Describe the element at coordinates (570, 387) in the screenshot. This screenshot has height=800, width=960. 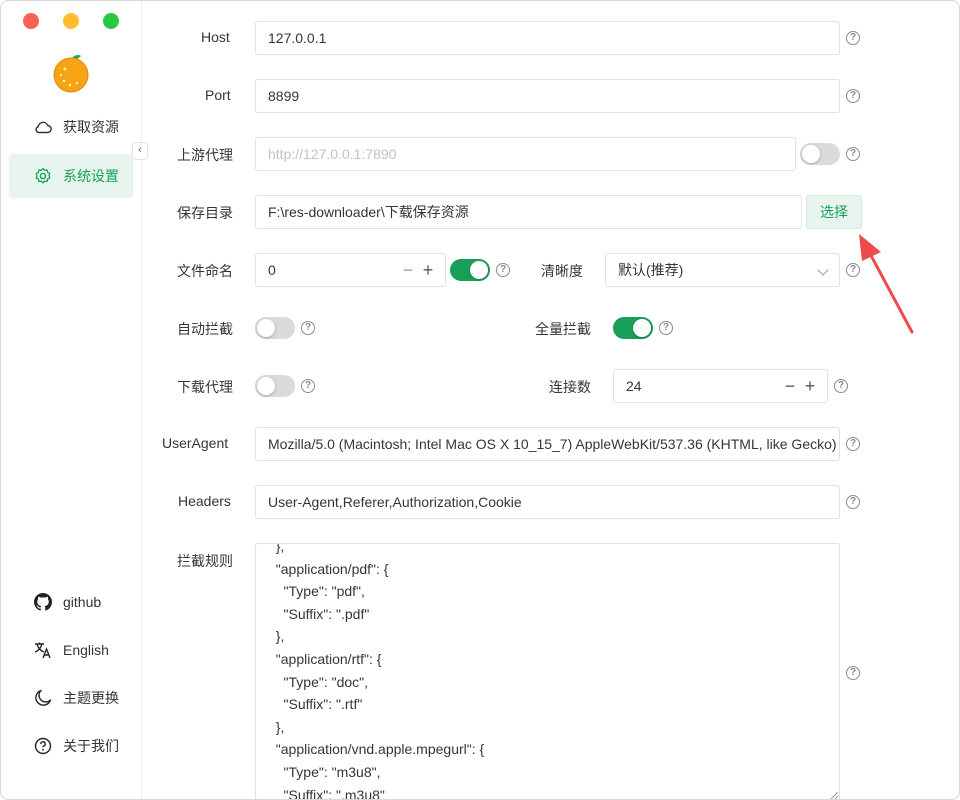
I see `connections-label: 连接数` at that location.